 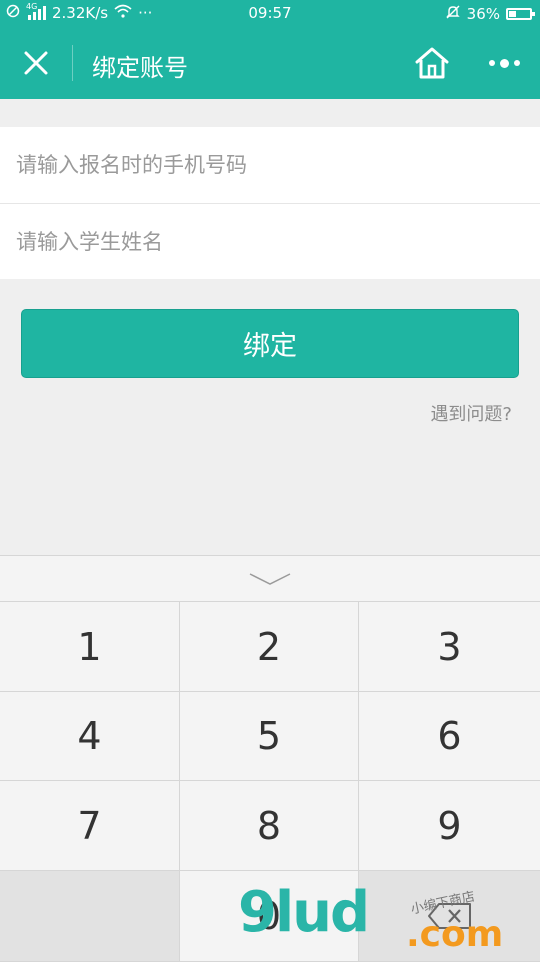 What do you see at coordinates (471, 413) in the screenshot?
I see `help-link: 遇到问题?` at bounding box center [471, 413].